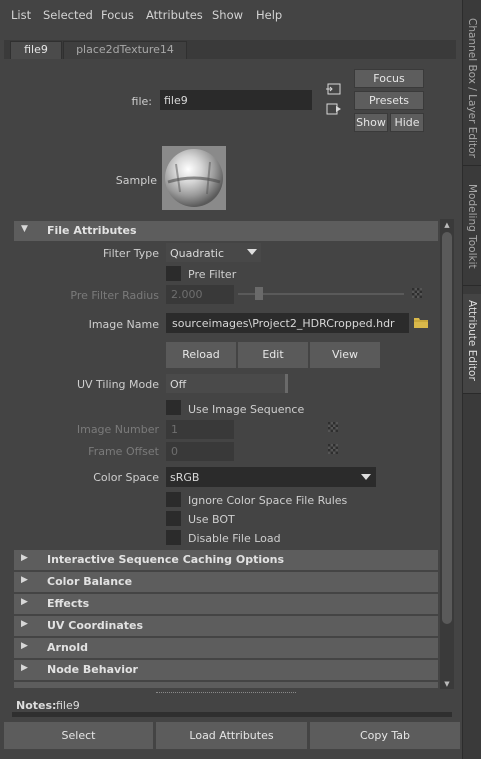 This screenshot has height=759, width=481. I want to click on frame-offset-label: Frame Offset, so click(123, 451).